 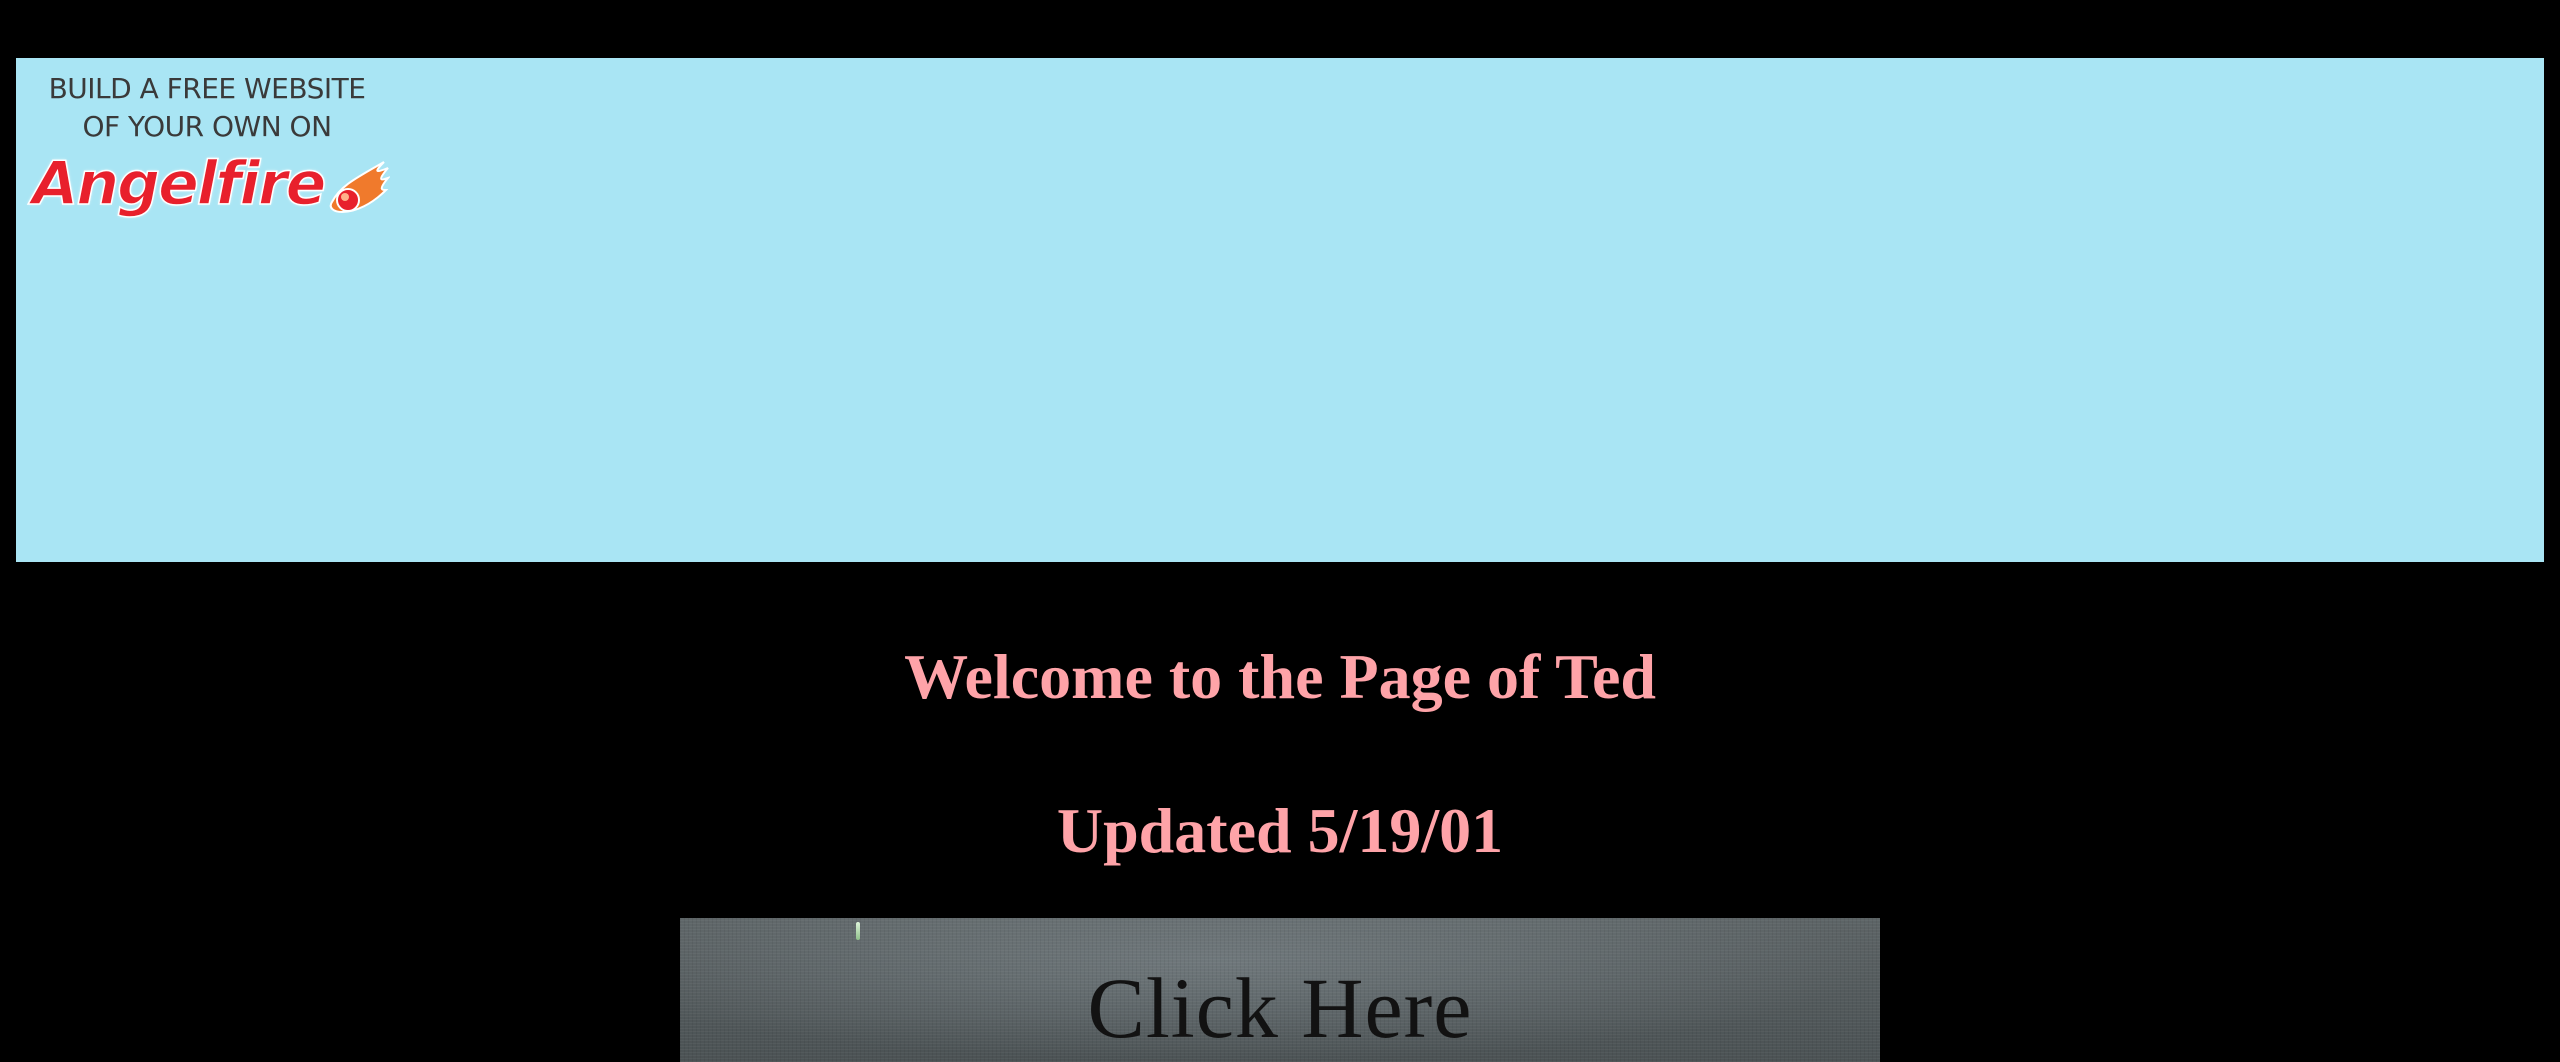 I want to click on angelfire-logo-text: Angelfire, so click(x=179, y=184).